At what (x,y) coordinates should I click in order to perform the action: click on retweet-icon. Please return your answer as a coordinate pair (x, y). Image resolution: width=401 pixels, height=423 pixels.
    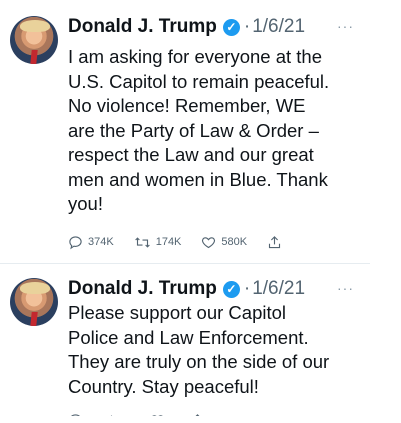
    Looking at the image, I should click on (111, 415).